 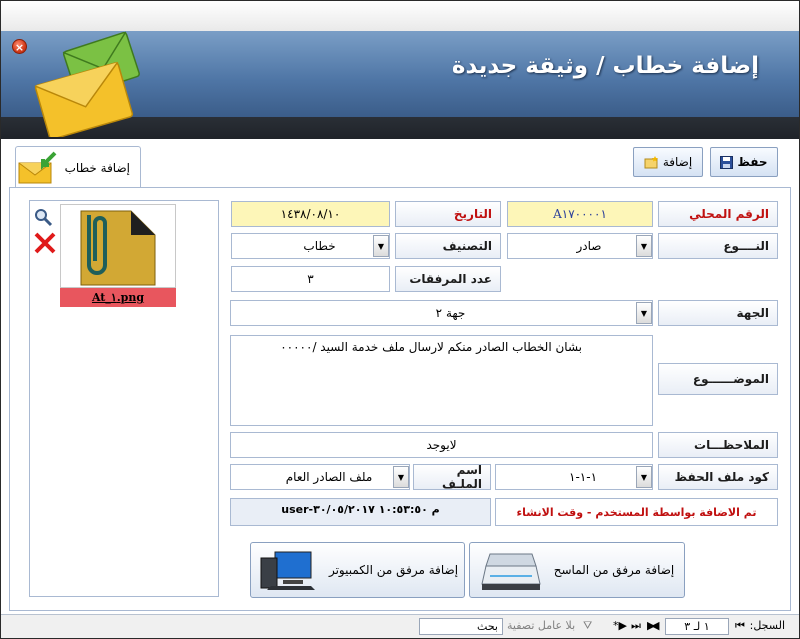 What do you see at coordinates (767, 625) in the screenshot?
I see `record-label: السجل:` at bounding box center [767, 625].